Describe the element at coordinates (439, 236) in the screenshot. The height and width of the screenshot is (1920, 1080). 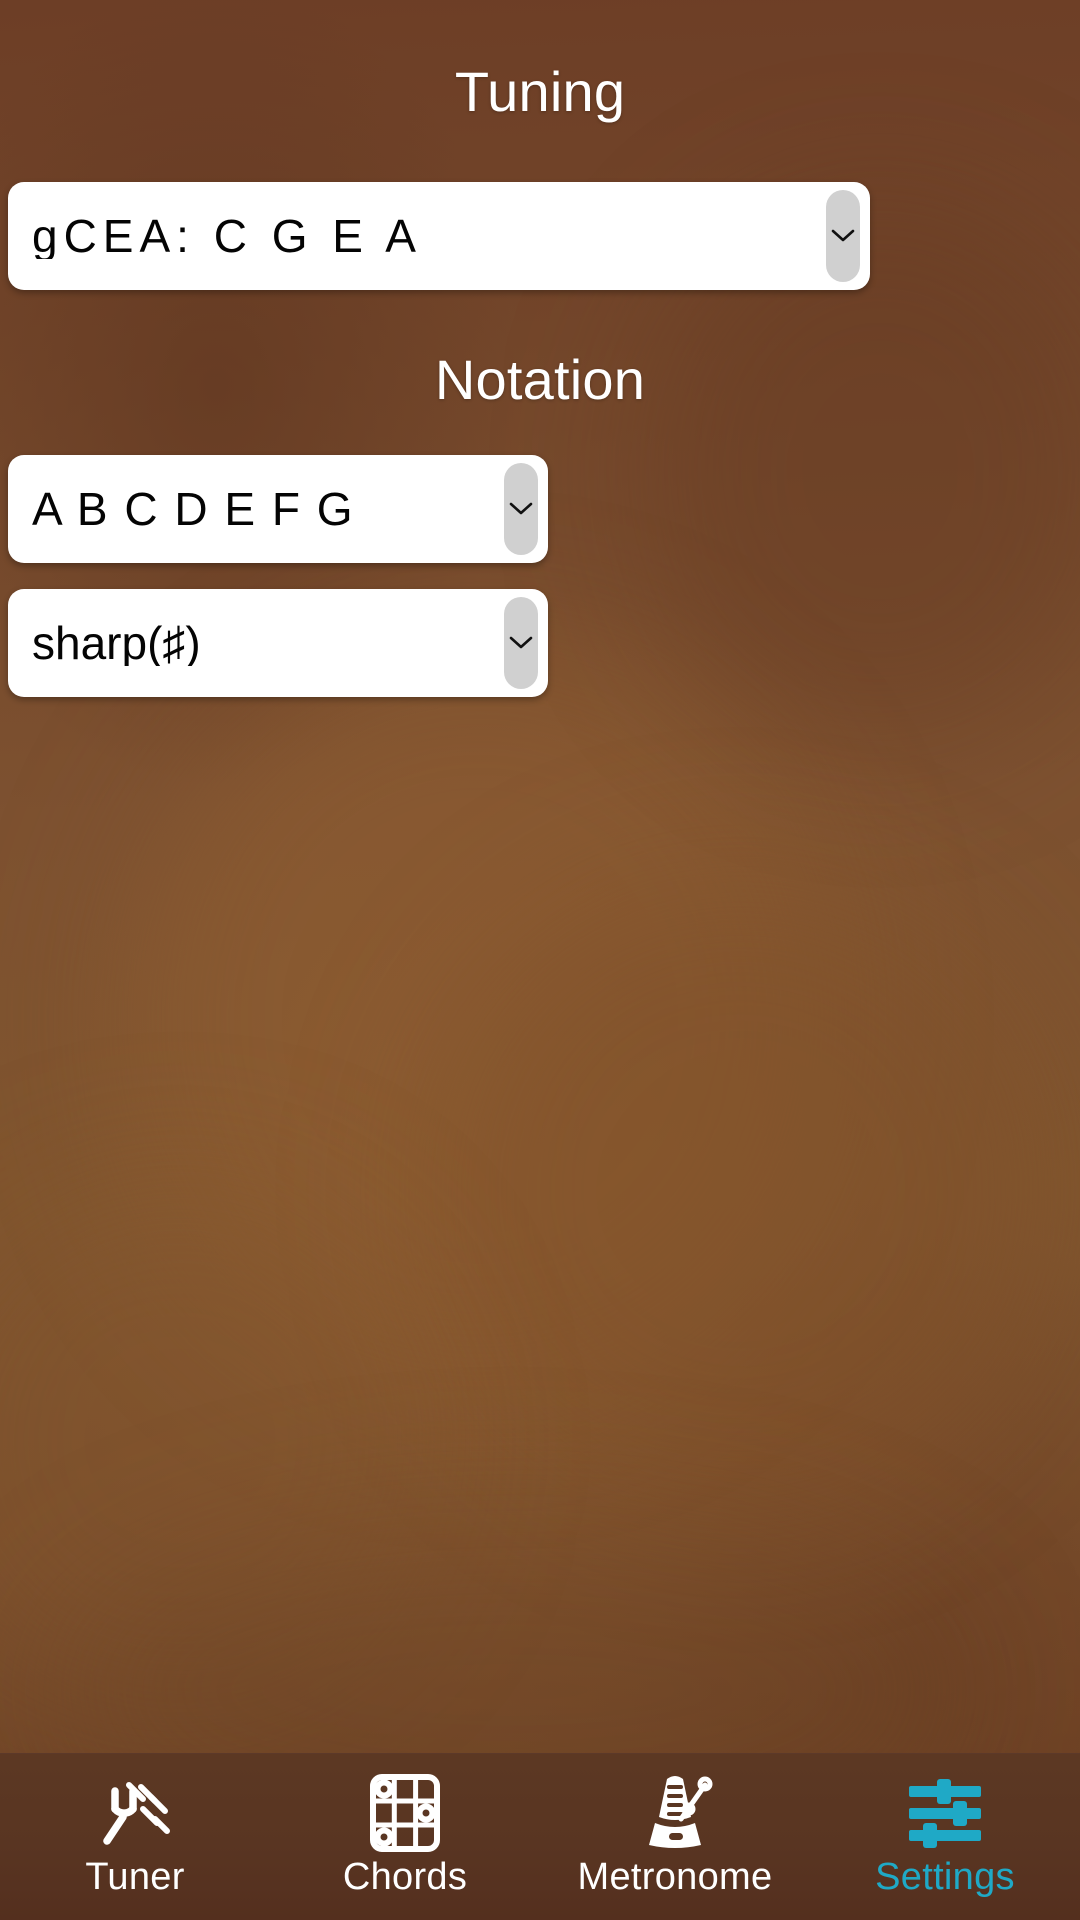
I see `tuning-select: gCEA: C G E A` at that location.